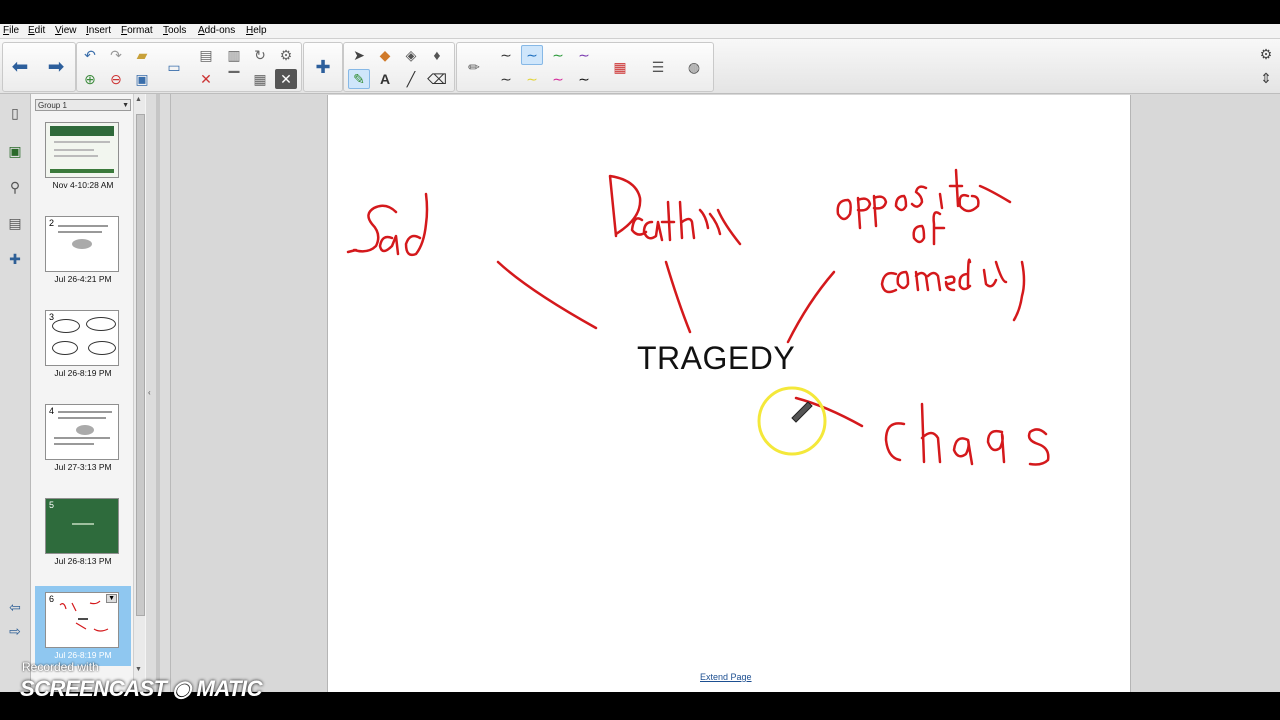  What do you see at coordinates (387, 224) in the screenshot?
I see `ink-word-sad` at bounding box center [387, 224].